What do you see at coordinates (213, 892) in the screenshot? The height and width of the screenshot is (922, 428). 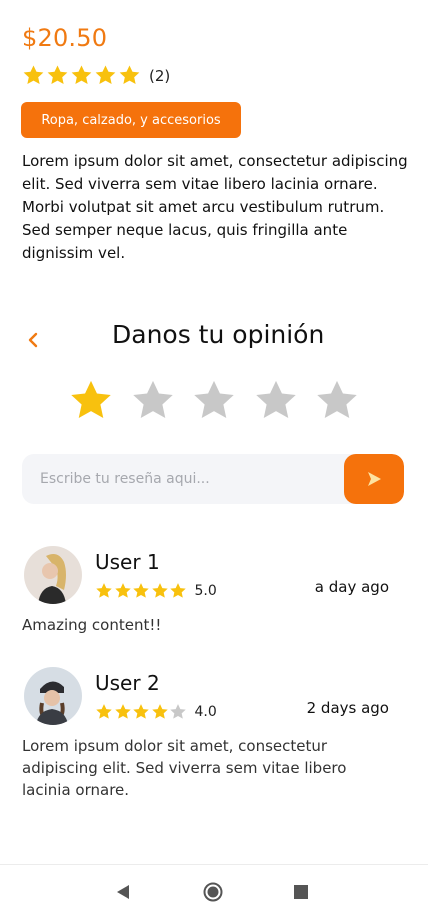 I see `circle-home-icon` at bounding box center [213, 892].